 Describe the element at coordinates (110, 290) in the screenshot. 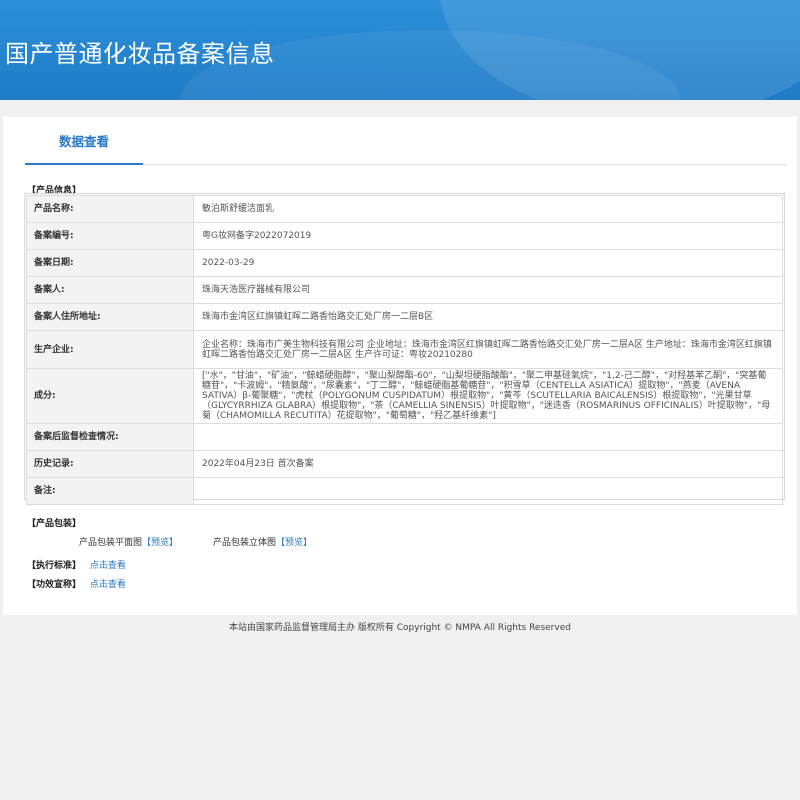

I see `row-label: 备案人:` at that location.